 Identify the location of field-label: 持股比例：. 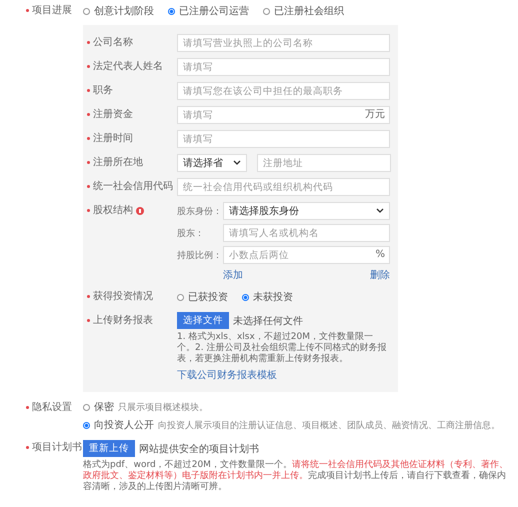
(200, 256).